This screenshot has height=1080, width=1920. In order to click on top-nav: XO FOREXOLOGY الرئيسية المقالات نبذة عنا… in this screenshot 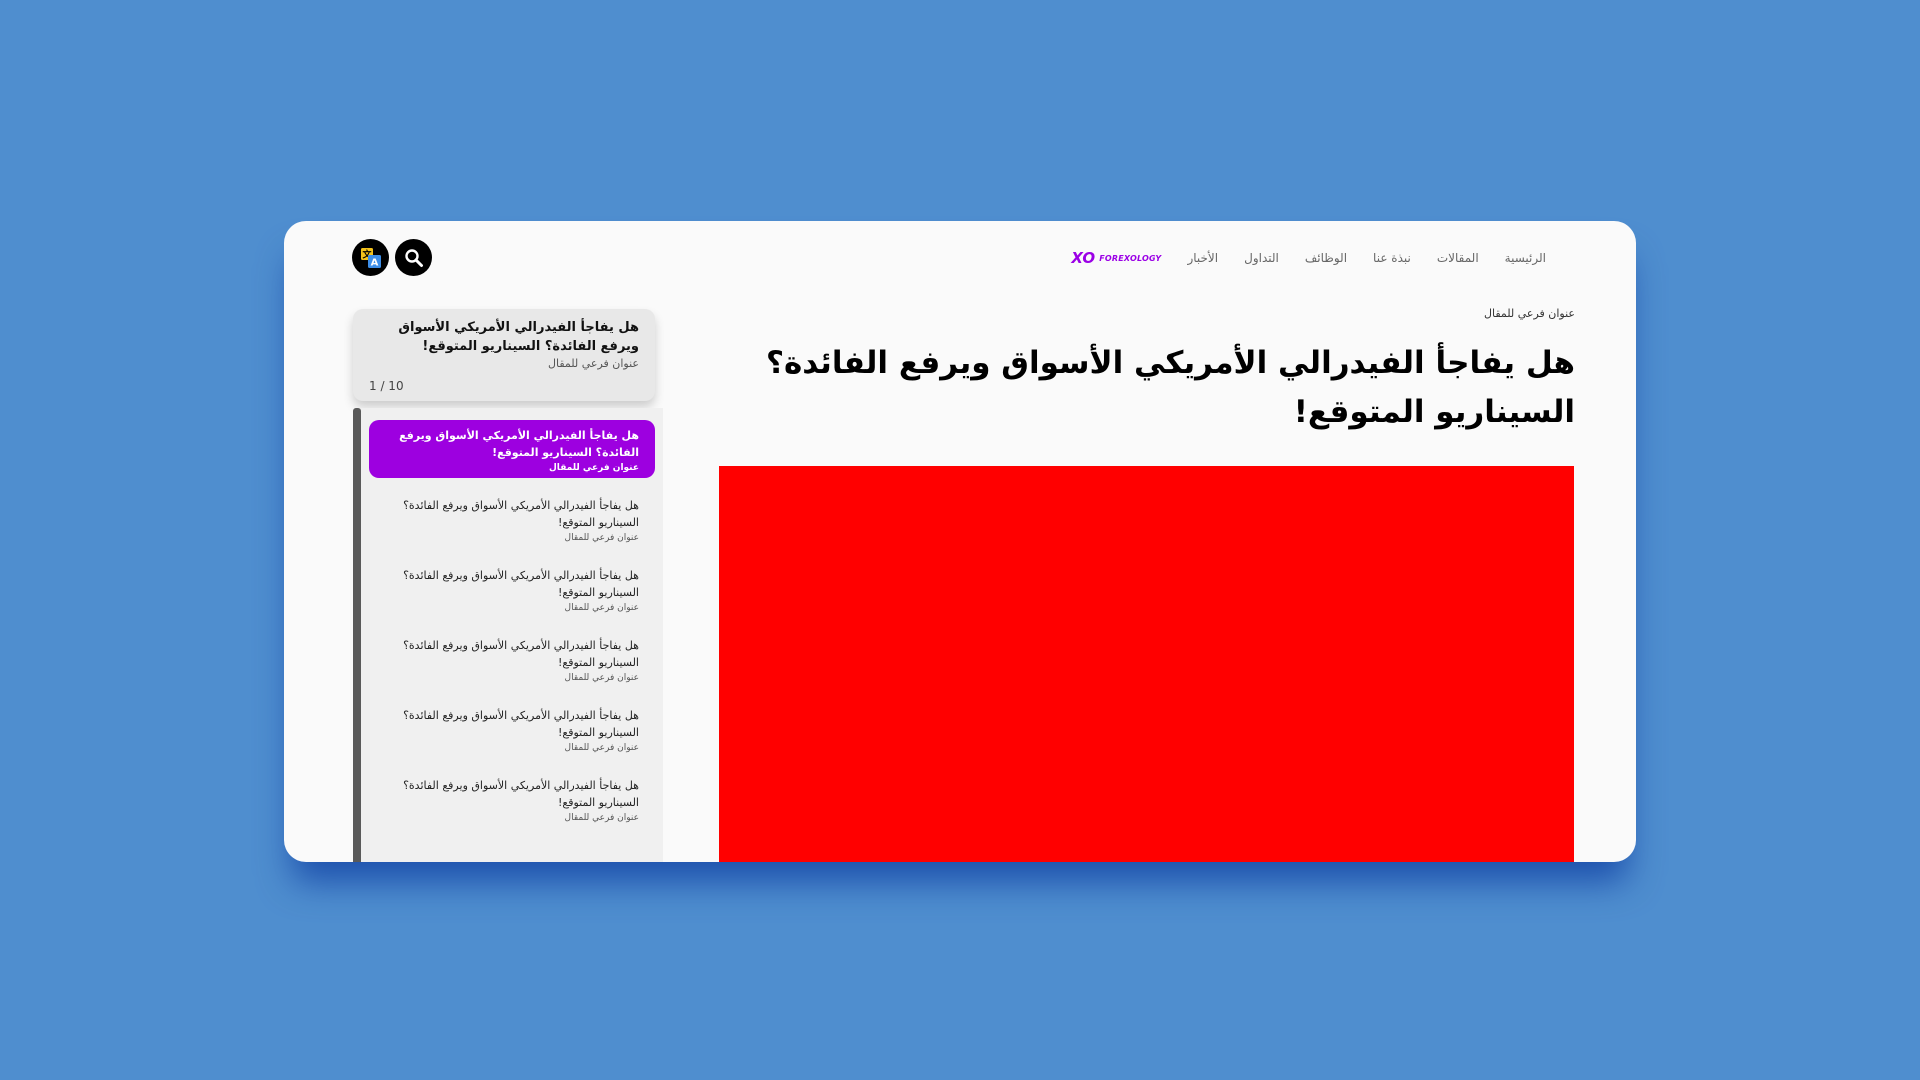, I will do `click(1299, 258)`.